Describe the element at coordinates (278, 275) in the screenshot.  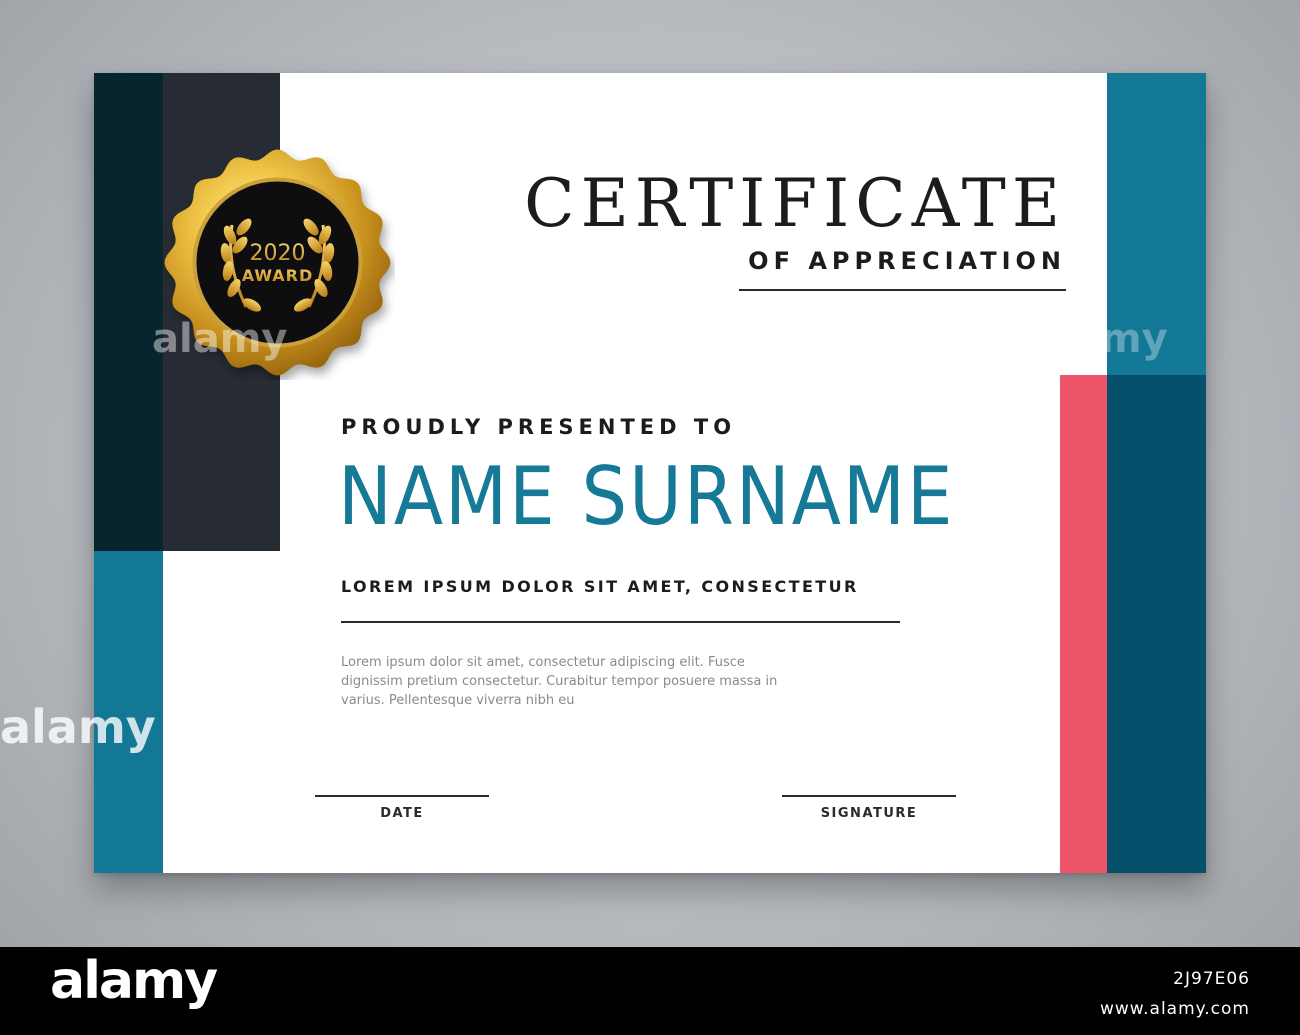
I see `badge-label: AWARD` at that location.